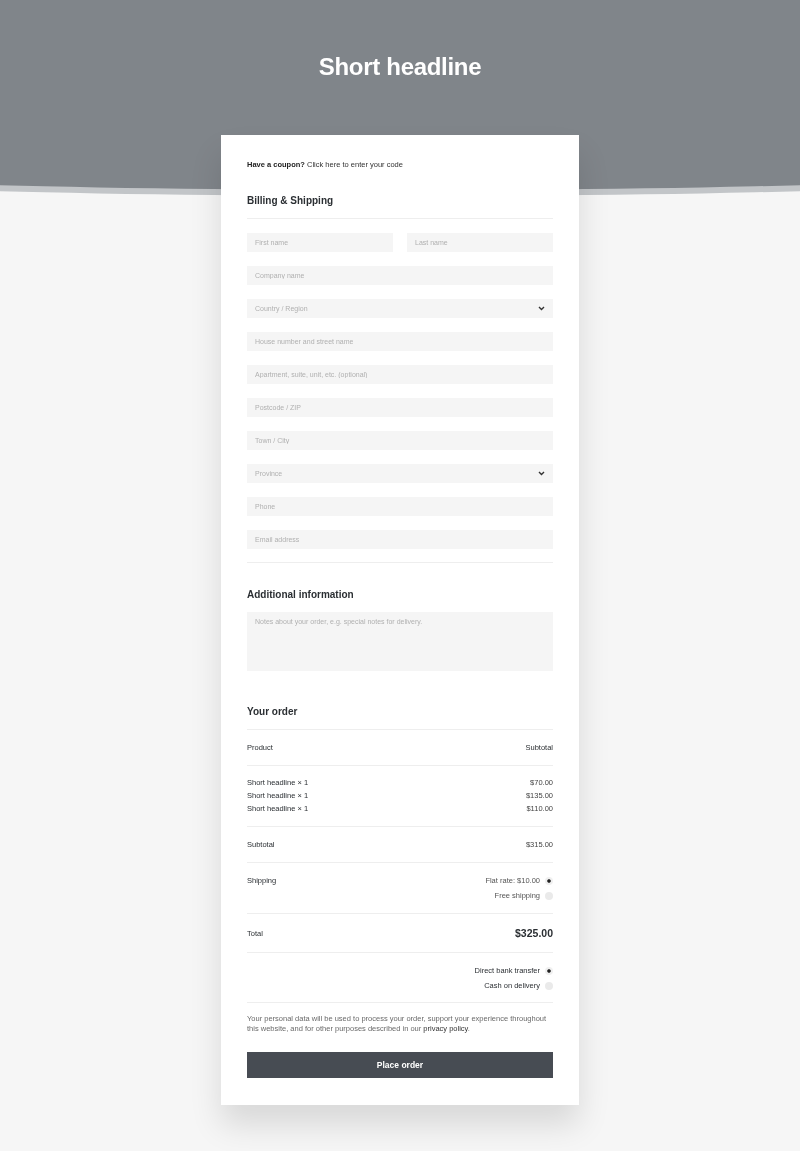 Image resolution: width=800 pixels, height=1151 pixels. I want to click on place-order-button: Place order, so click(400, 1065).